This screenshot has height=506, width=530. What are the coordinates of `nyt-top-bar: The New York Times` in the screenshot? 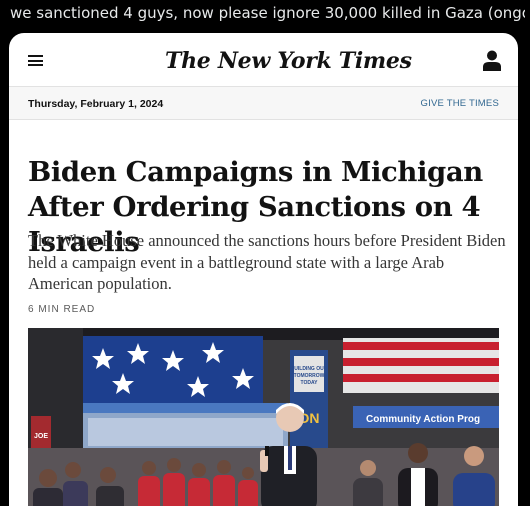 It's located at (263, 59).